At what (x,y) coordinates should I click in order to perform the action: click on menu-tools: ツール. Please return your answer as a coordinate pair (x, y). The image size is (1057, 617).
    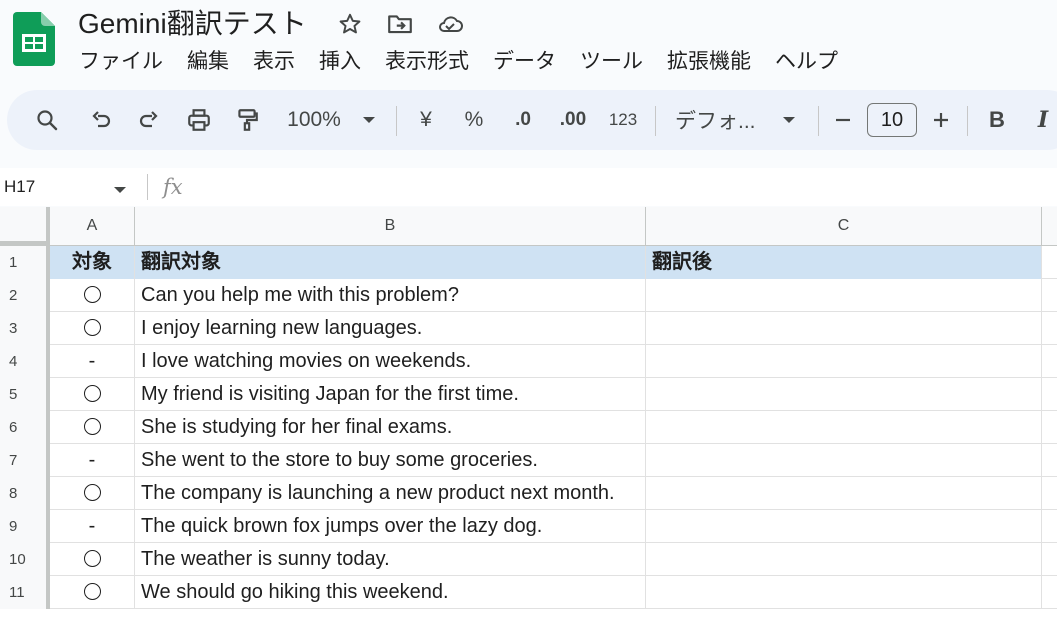
    Looking at the image, I should click on (611, 62).